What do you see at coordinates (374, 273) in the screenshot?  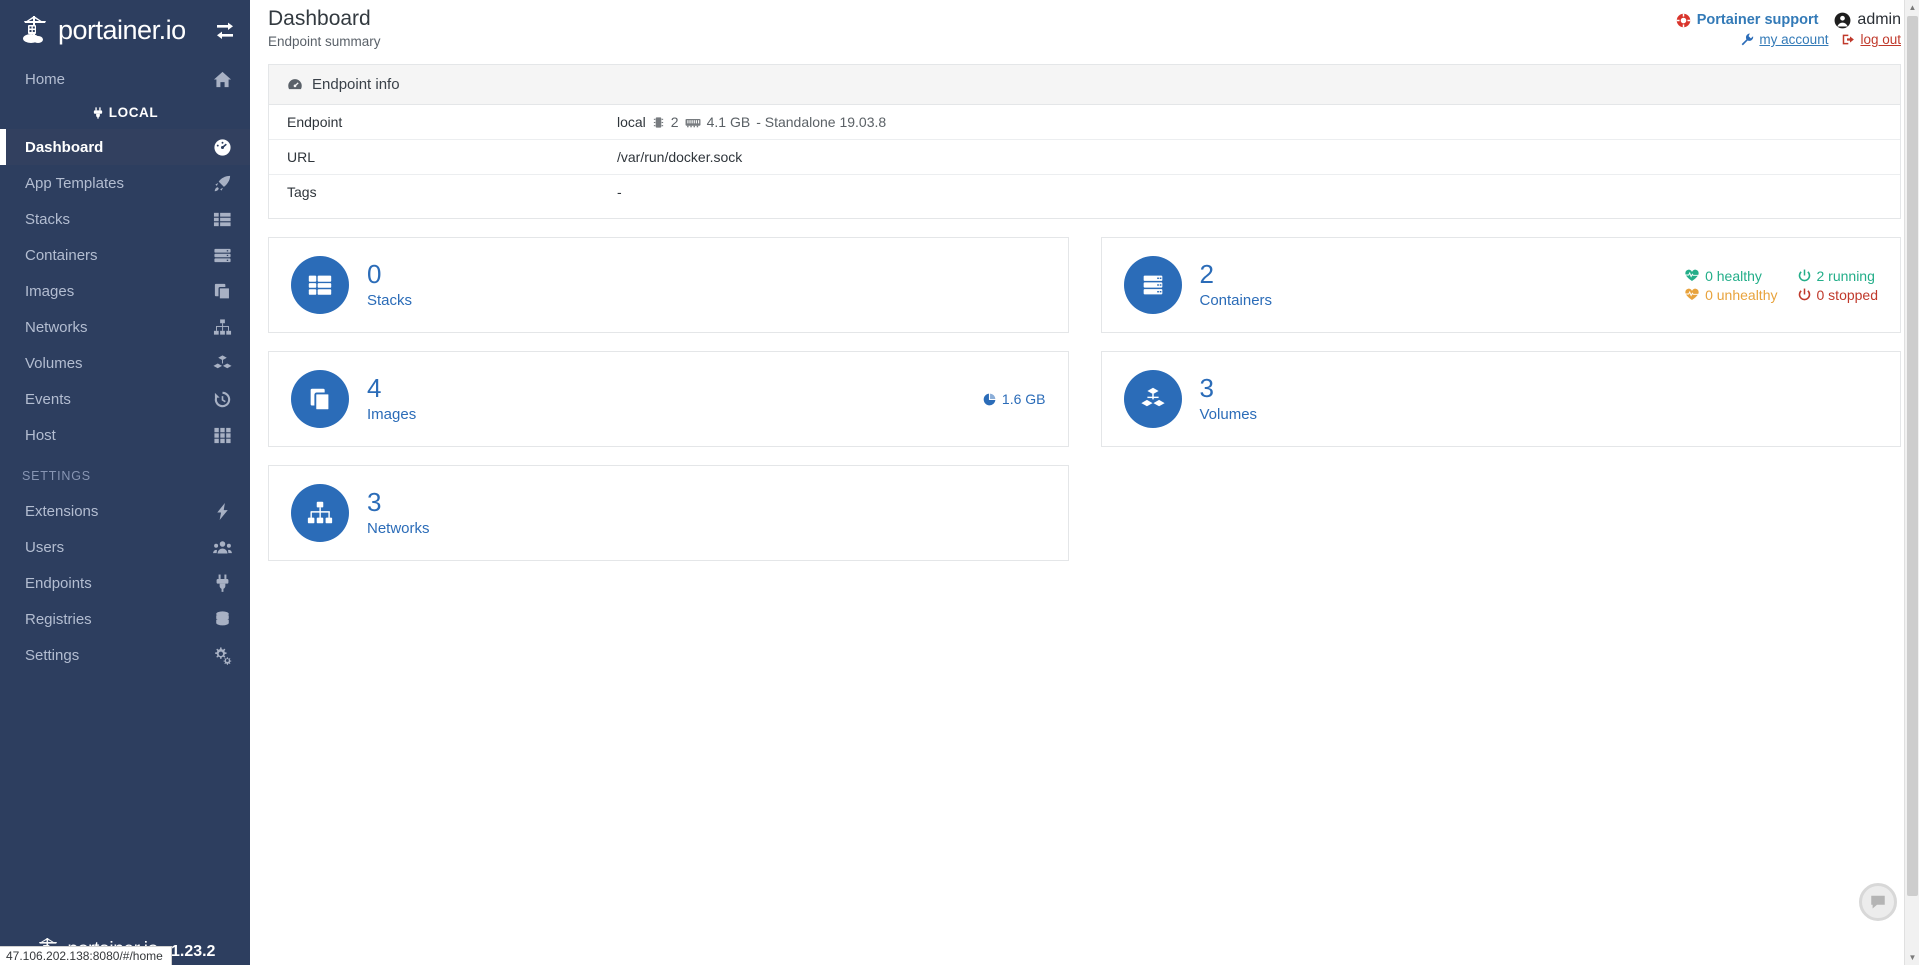 I see `card-stacks-count: 0` at bounding box center [374, 273].